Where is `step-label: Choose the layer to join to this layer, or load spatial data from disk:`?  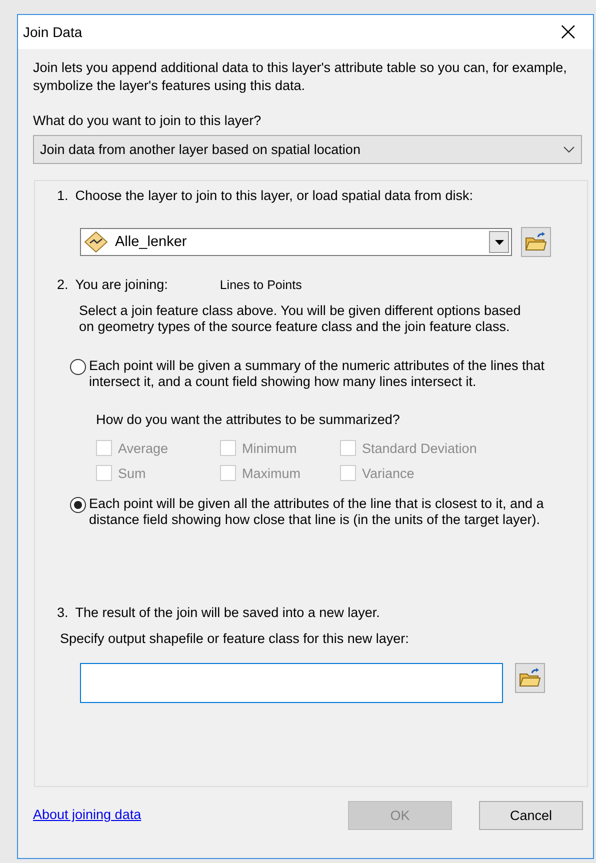
step-label: Choose the layer to join to this layer, or load spatial data from disk: is located at coordinates (274, 195).